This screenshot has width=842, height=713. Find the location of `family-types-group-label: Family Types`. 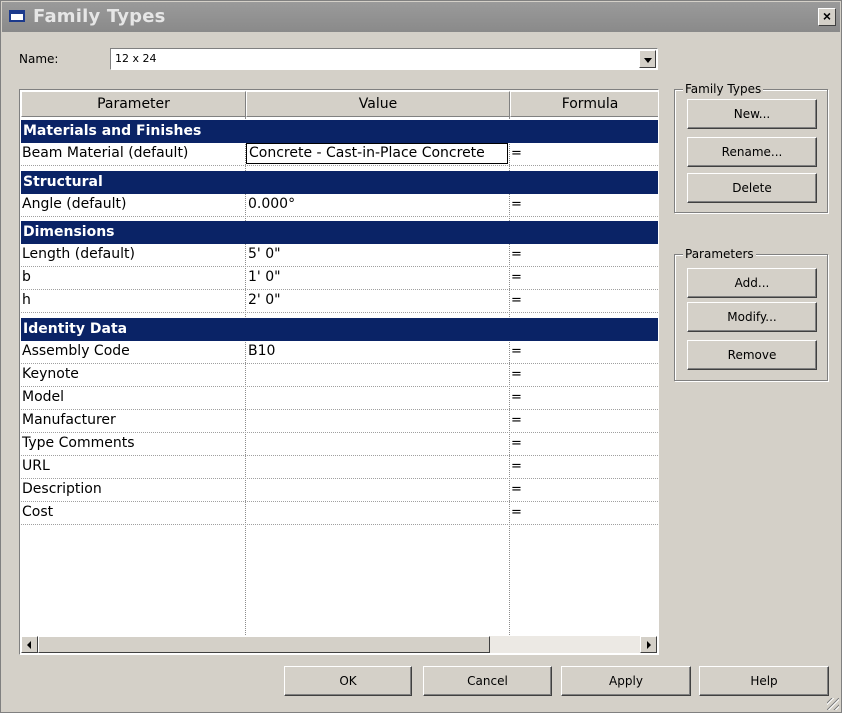

family-types-group-label: Family Types is located at coordinates (723, 89).